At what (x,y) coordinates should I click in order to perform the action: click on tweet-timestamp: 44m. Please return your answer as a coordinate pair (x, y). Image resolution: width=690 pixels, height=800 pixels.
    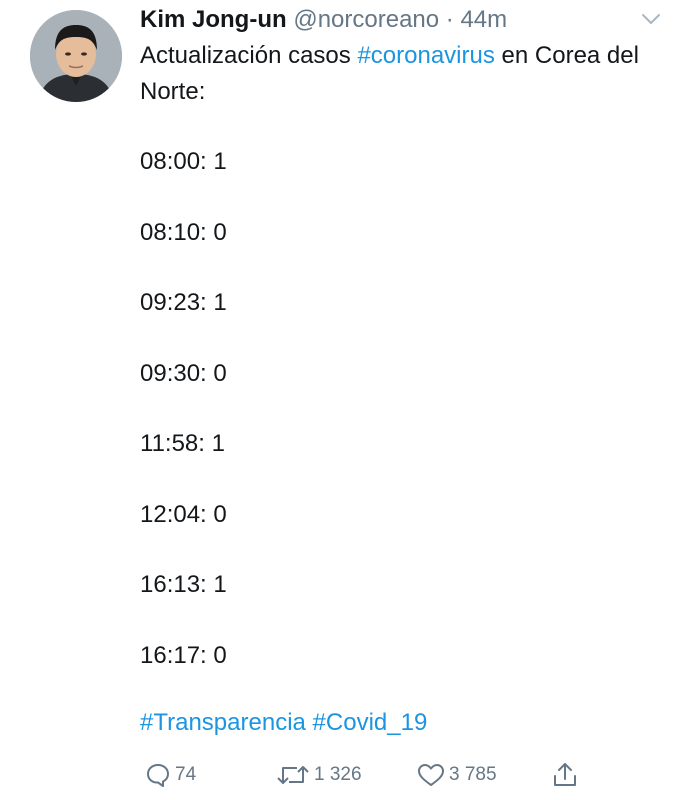
    Looking at the image, I should click on (483, 19).